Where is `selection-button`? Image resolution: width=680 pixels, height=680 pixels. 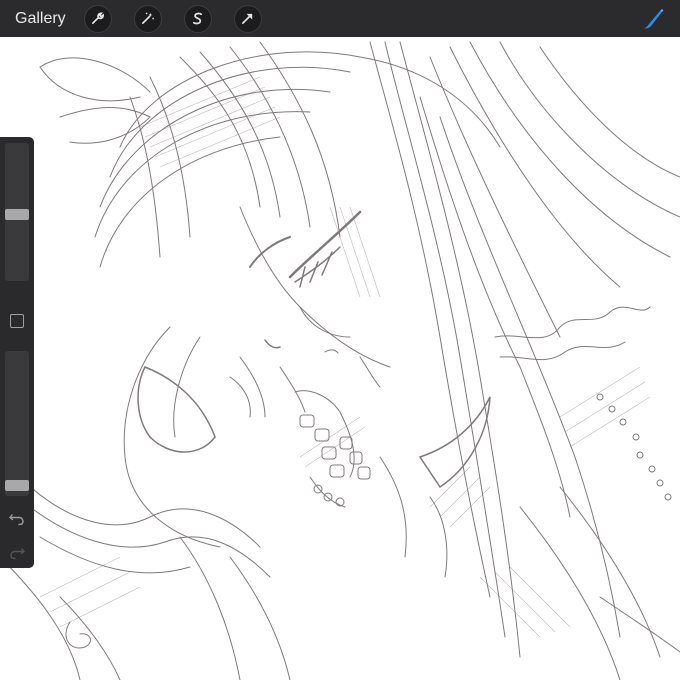
selection-button is located at coordinates (197, 18).